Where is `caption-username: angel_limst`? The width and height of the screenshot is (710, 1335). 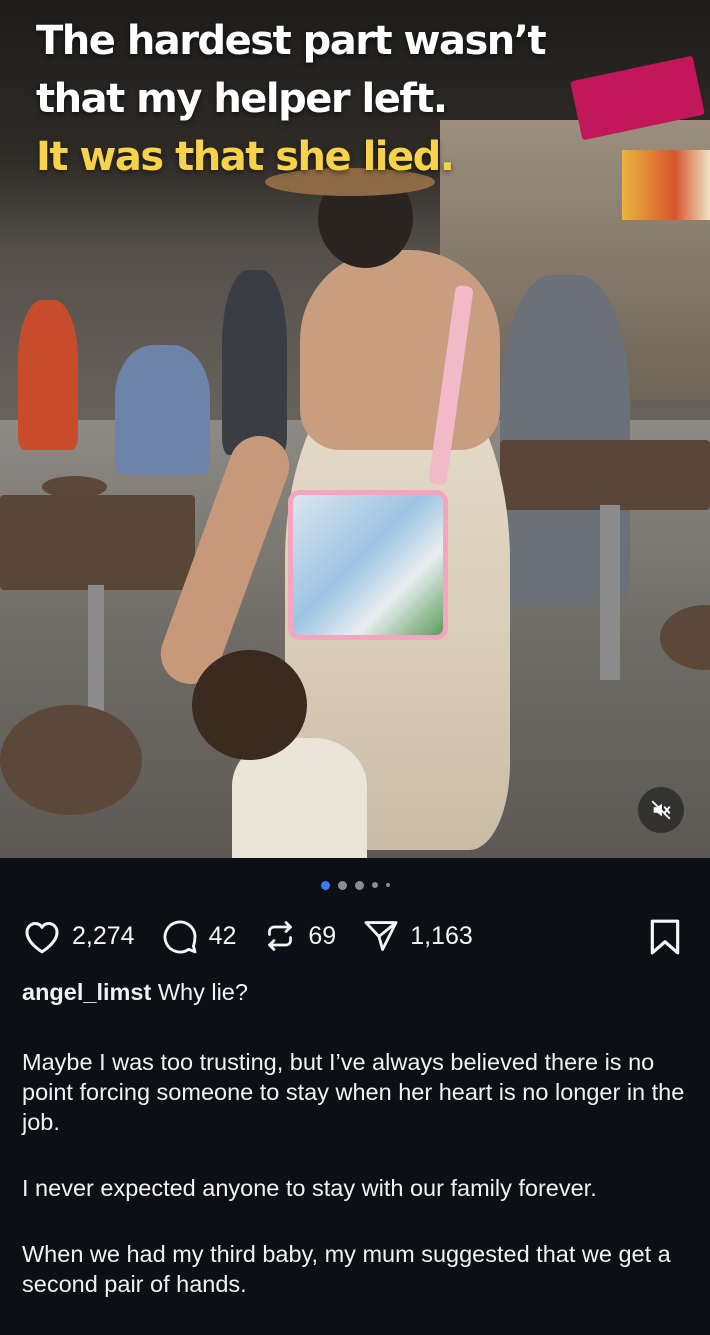
caption-username: angel_limst is located at coordinates (86, 992).